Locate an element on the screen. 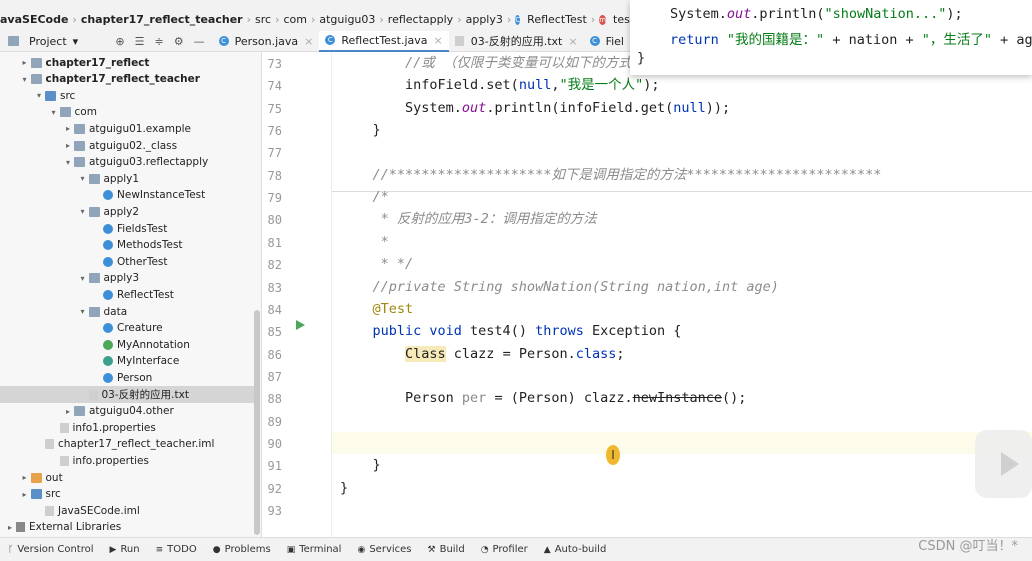 This screenshot has width=1032, height=561. breadcrumb-item: avaSECode is located at coordinates (34, 19).